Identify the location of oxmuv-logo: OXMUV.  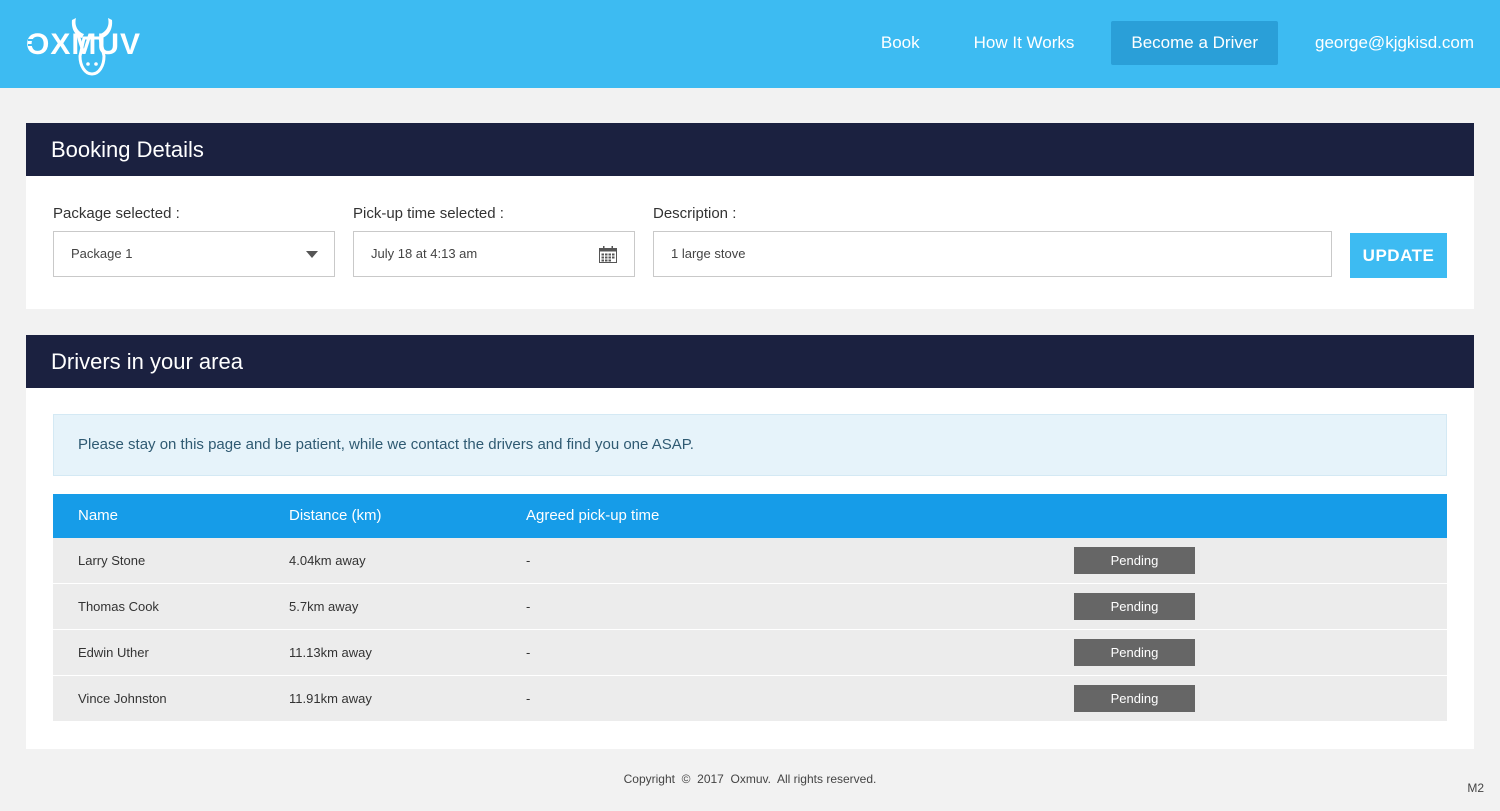
(94, 45).